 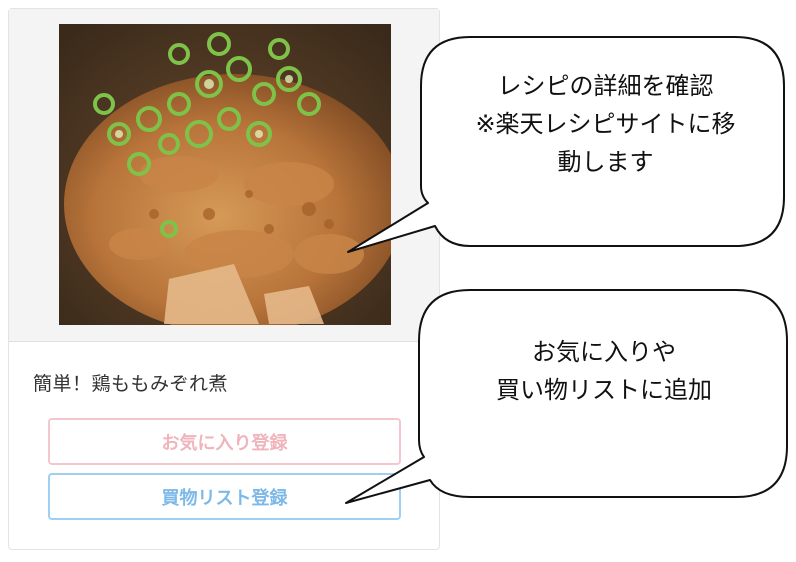 What do you see at coordinates (604, 390) in the screenshot?
I see `actions-callout-line: 買い物リストに追加` at bounding box center [604, 390].